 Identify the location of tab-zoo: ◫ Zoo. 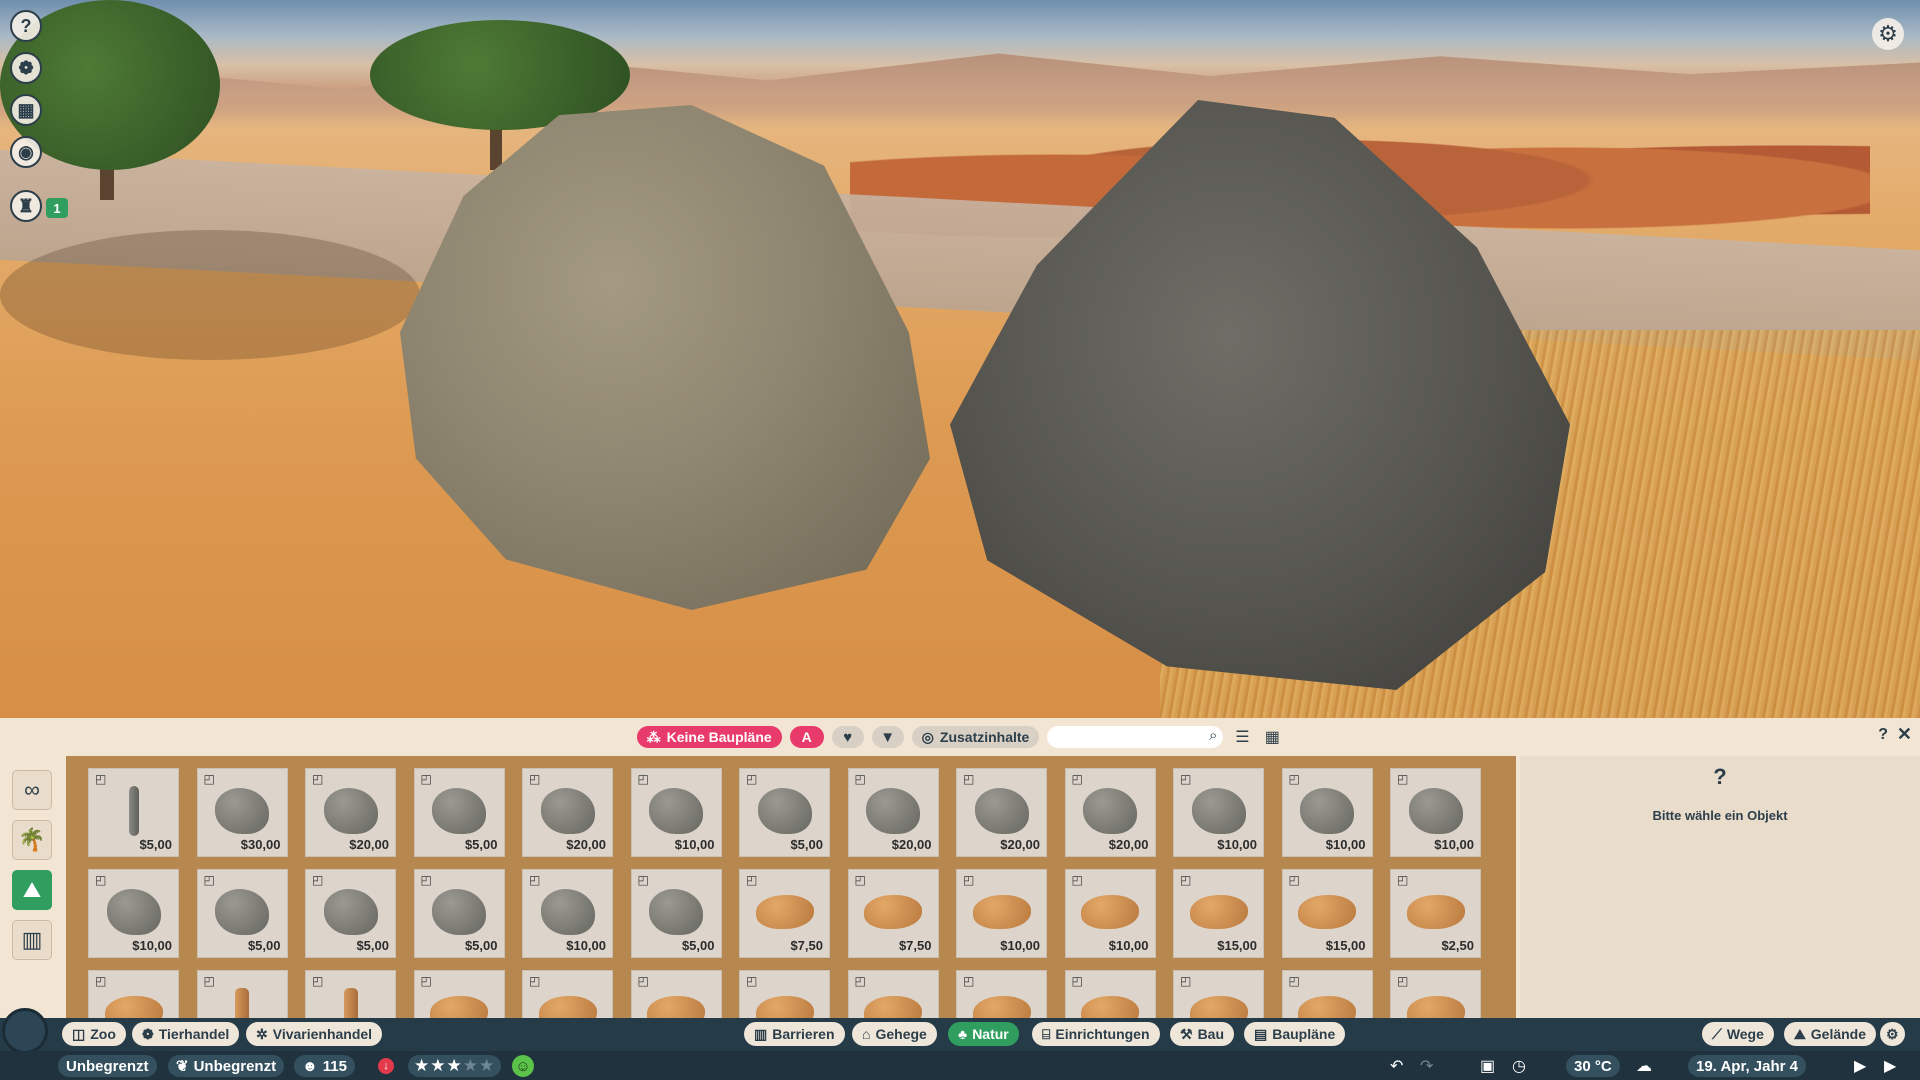
(94, 1034).